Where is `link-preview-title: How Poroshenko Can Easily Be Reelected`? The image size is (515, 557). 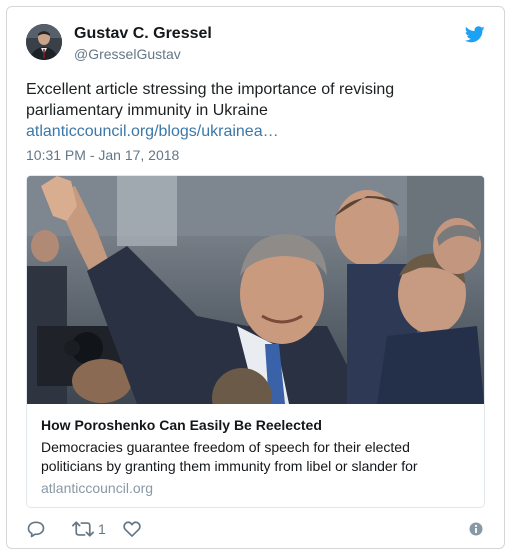
link-preview-title: How Poroshenko Can Easily Be Reelected is located at coordinates (181, 425).